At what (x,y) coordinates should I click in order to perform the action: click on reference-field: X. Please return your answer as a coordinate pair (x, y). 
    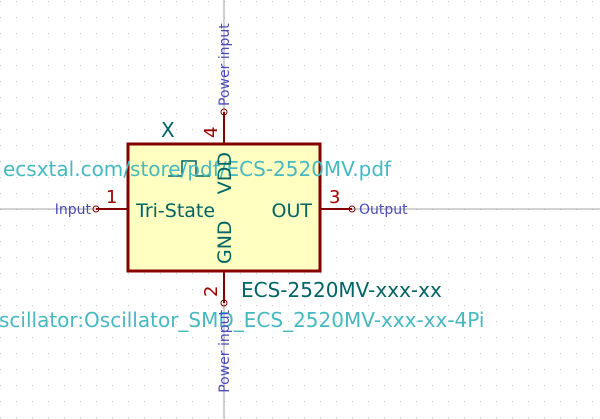
    Looking at the image, I should click on (168, 130).